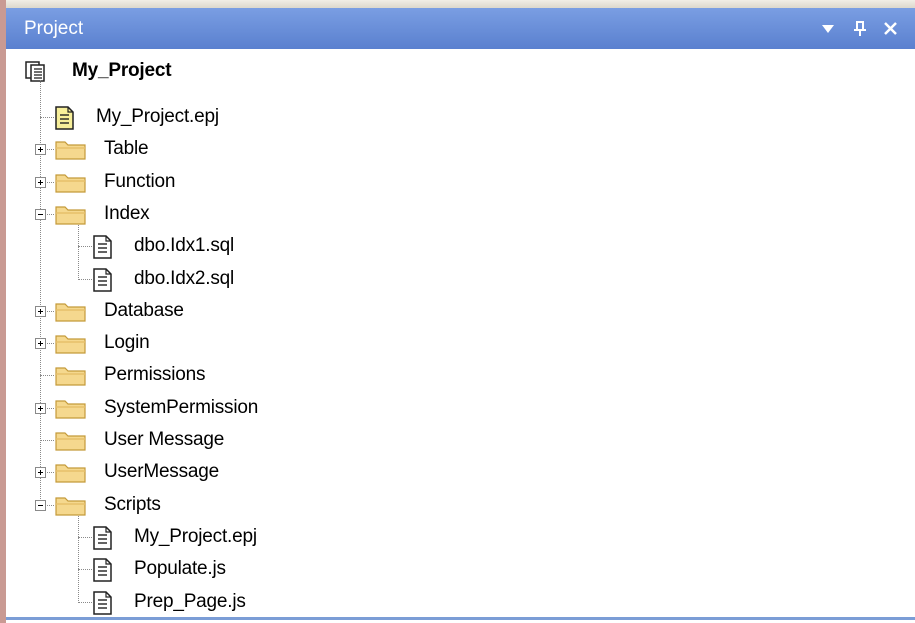 The height and width of the screenshot is (623, 915). What do you see at coordinates (184, 214) in the screenshot?
I see `tree-folder-index: Index` at bounding box center [184, 214].